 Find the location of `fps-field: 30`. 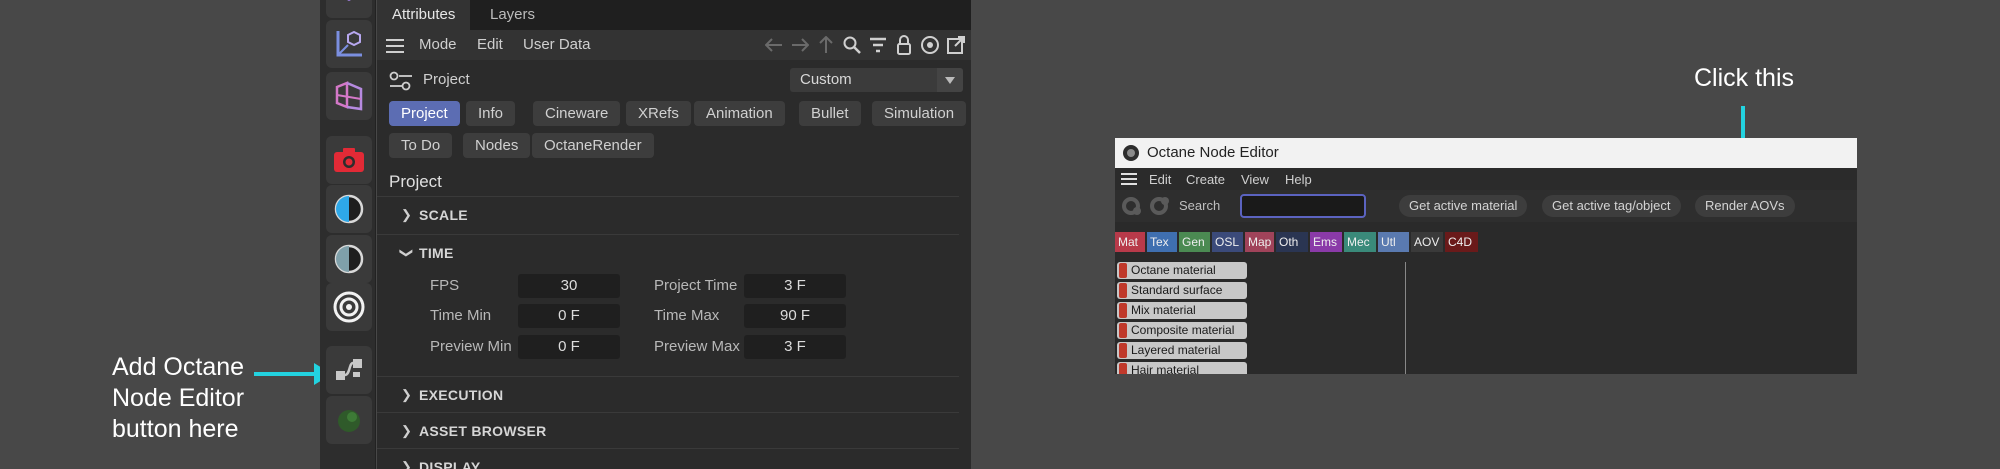

fps-field: 30 is located at coordinates (569, 286).